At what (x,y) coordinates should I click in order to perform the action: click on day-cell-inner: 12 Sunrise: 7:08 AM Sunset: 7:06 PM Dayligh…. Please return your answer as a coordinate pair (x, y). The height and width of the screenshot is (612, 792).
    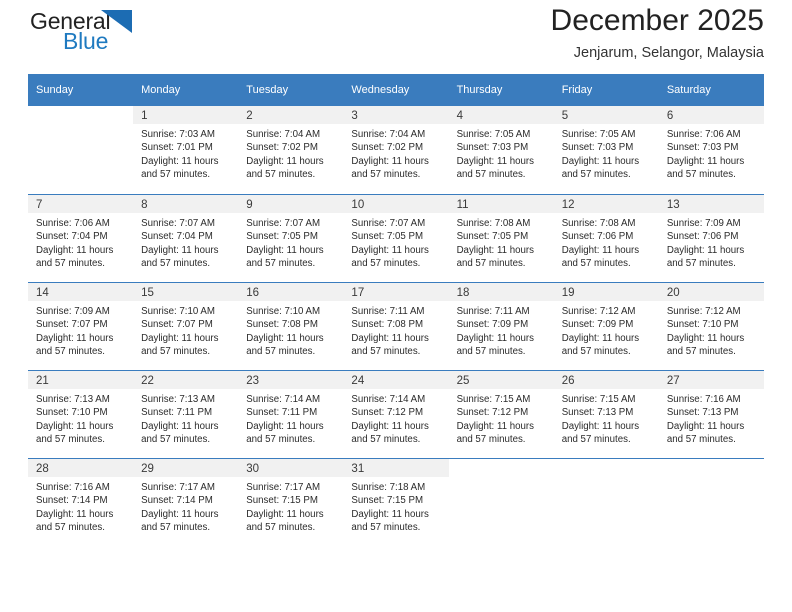
    Looking at the image, I should click on (606, 238).